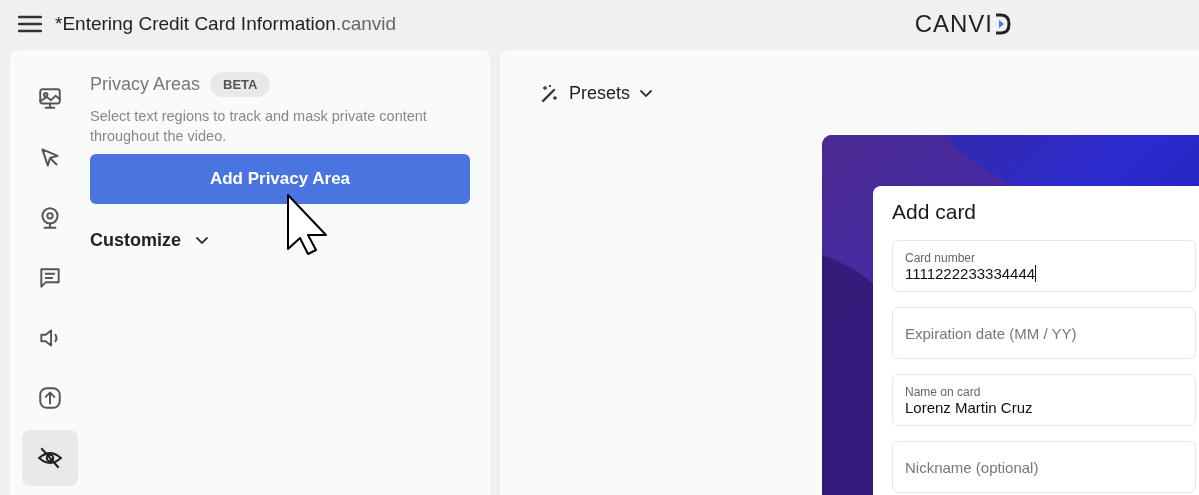 Image resolution: width=1199 pixels, height=495 pixels. What do you see at coordinates (366, 24) in the screenshot?
I see `file-extension: .canvid` at bounding box center [366, 24].